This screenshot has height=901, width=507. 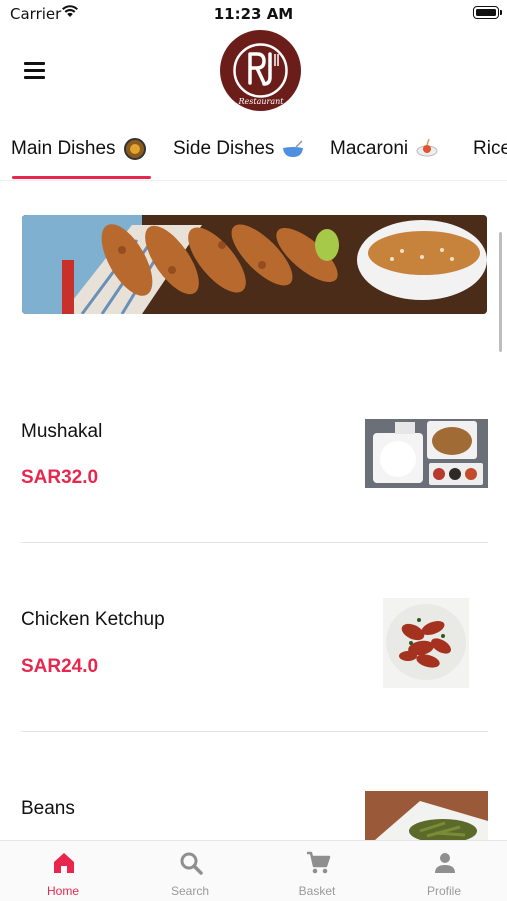 I want to click on search-icon, so click(x=191, y=863).